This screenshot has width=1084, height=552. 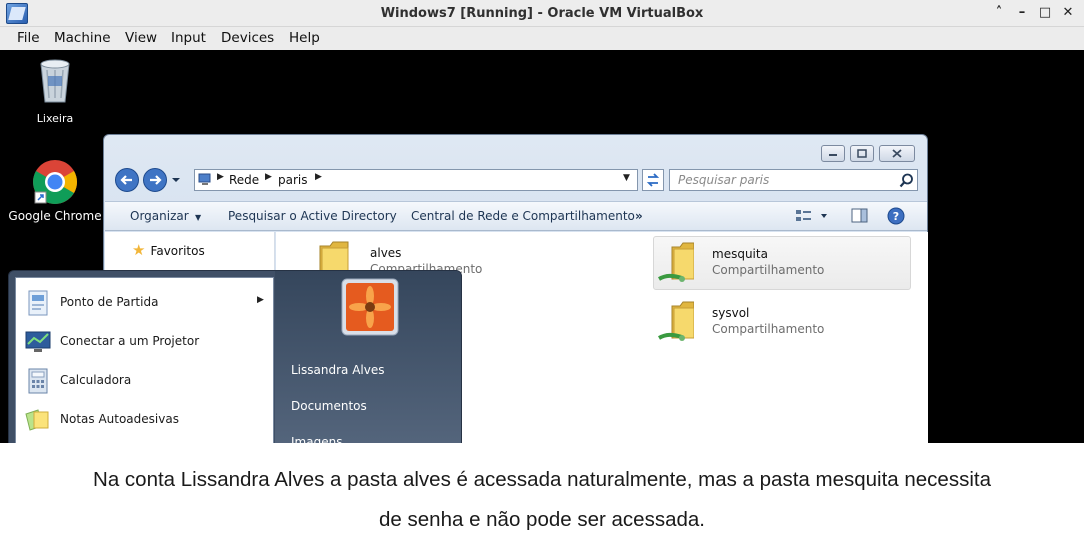 What do you see at coordinates (370, 307) in the screenshot?
I see `user-avatar` at bounding box center [370, 307].